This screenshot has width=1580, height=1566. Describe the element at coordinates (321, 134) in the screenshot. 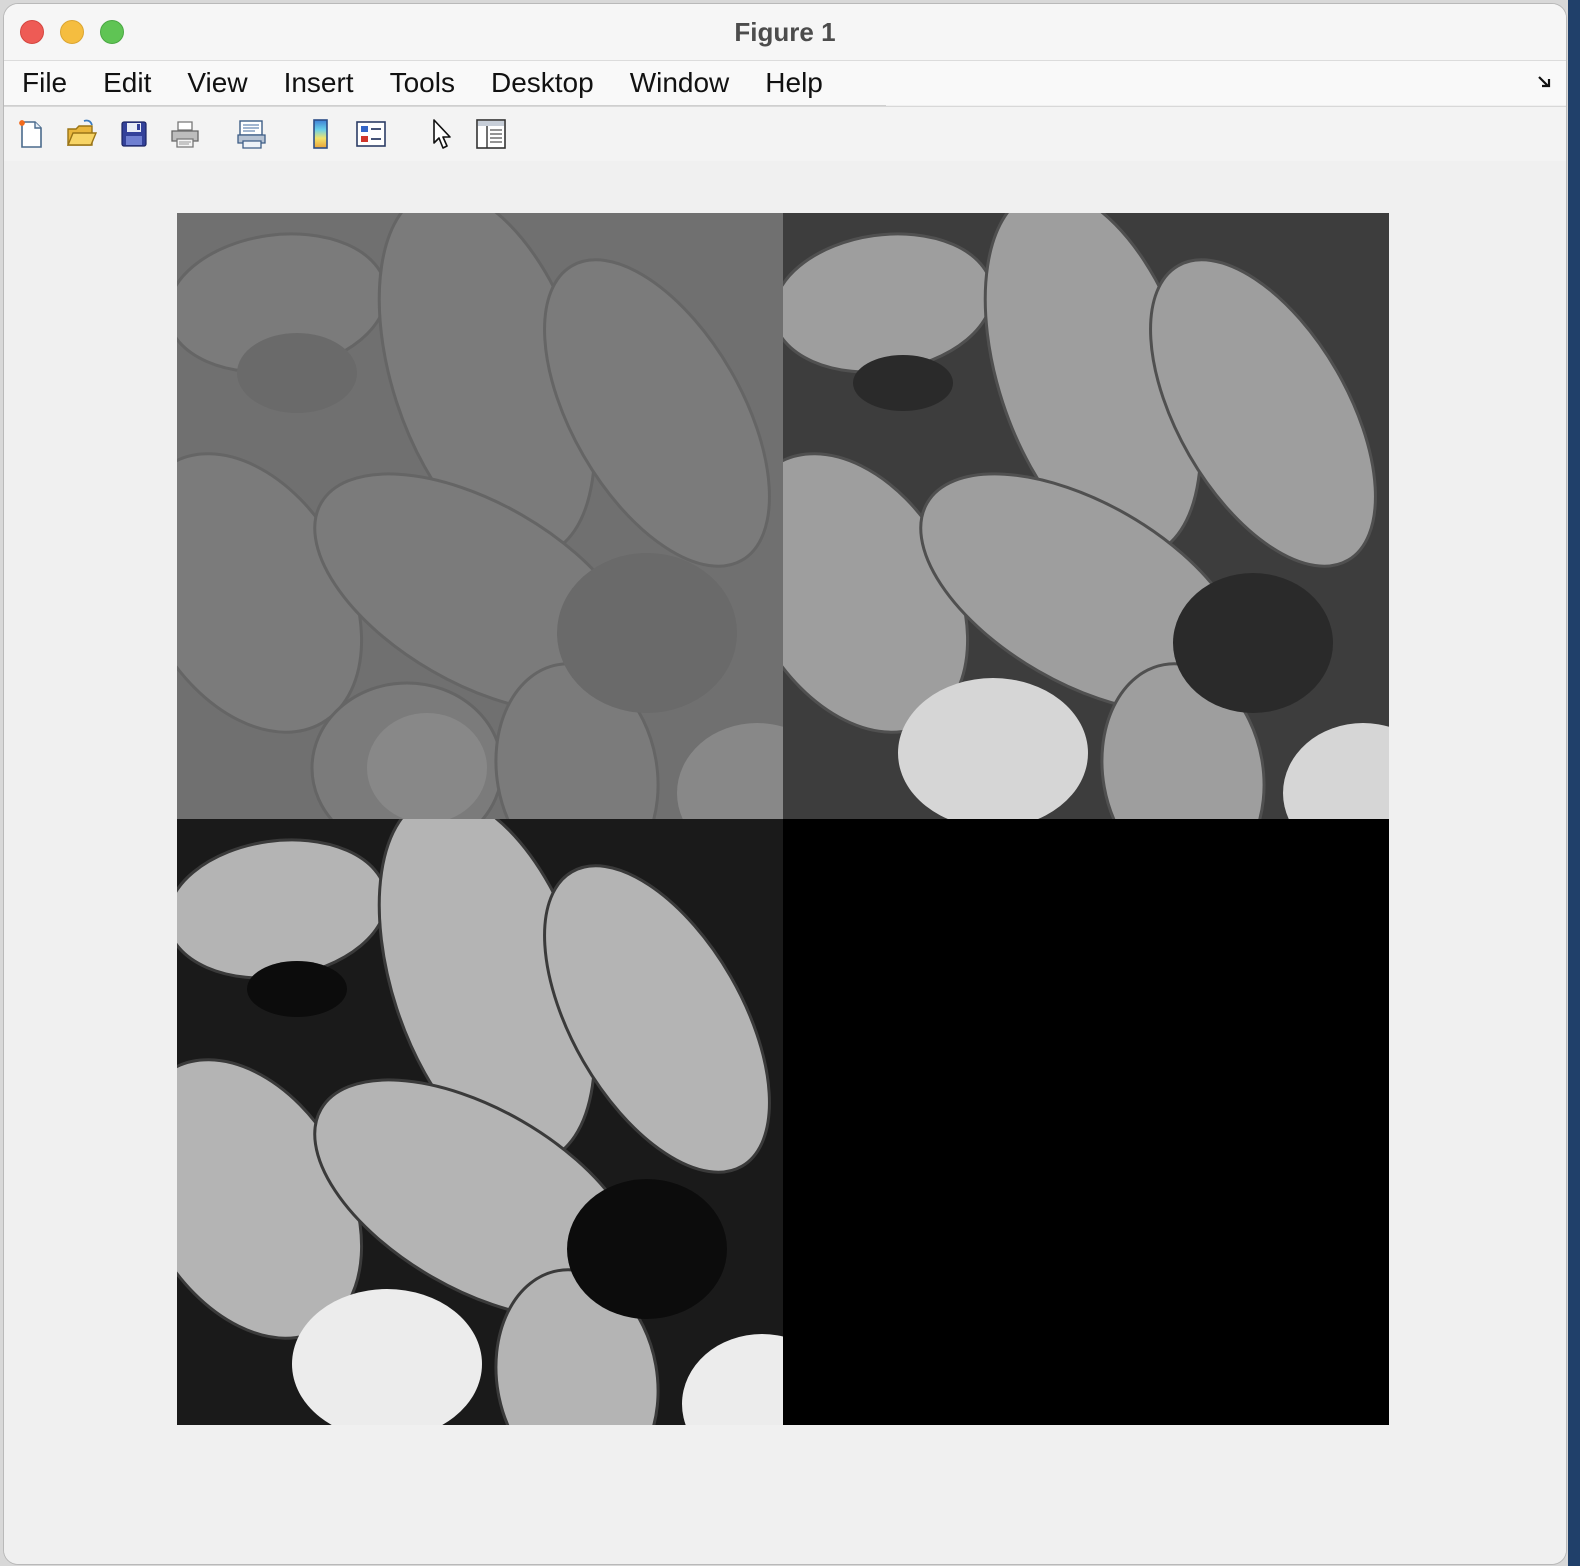

I see `colorbar-icon` at that location.